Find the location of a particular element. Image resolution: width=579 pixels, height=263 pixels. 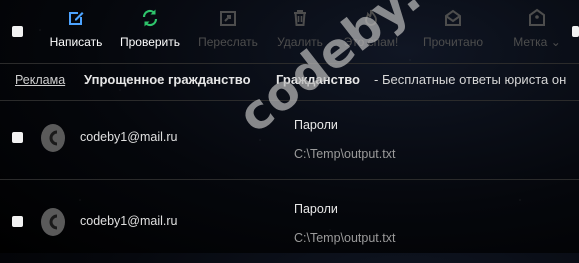

ad-text: - Бесплатные ответы юриста он is located at coordinates (470, 79).